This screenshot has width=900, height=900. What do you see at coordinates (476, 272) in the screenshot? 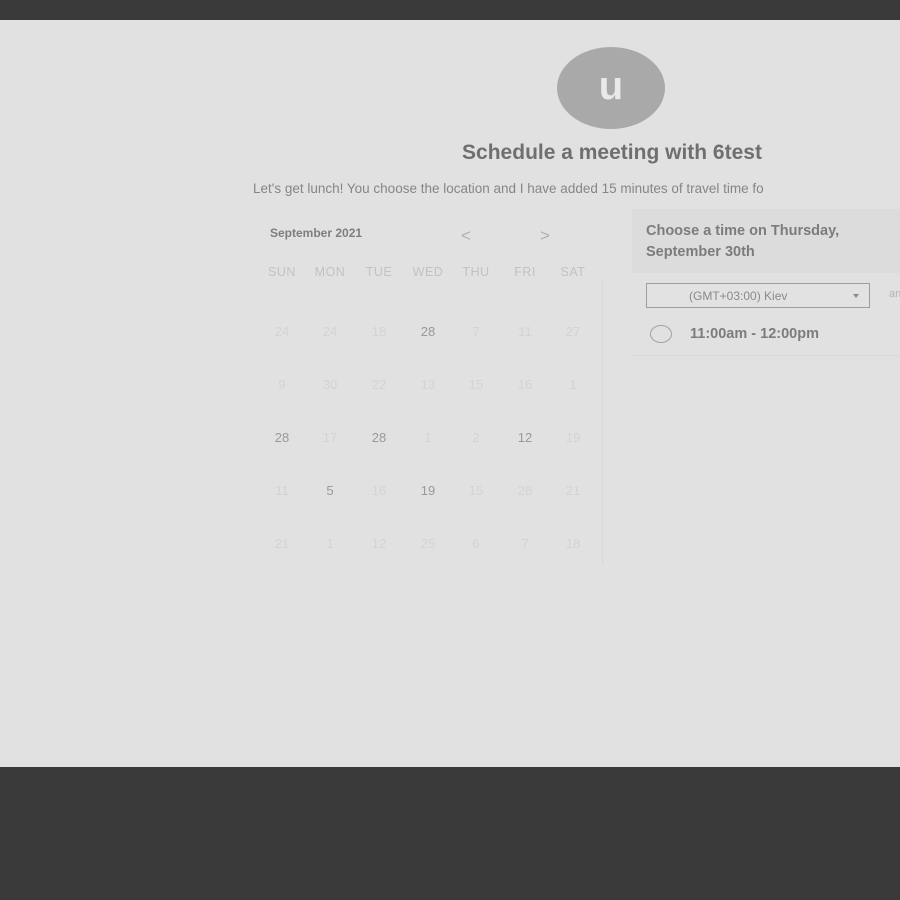
I see `weekday-label: THU` at bounding box center [476, 272].